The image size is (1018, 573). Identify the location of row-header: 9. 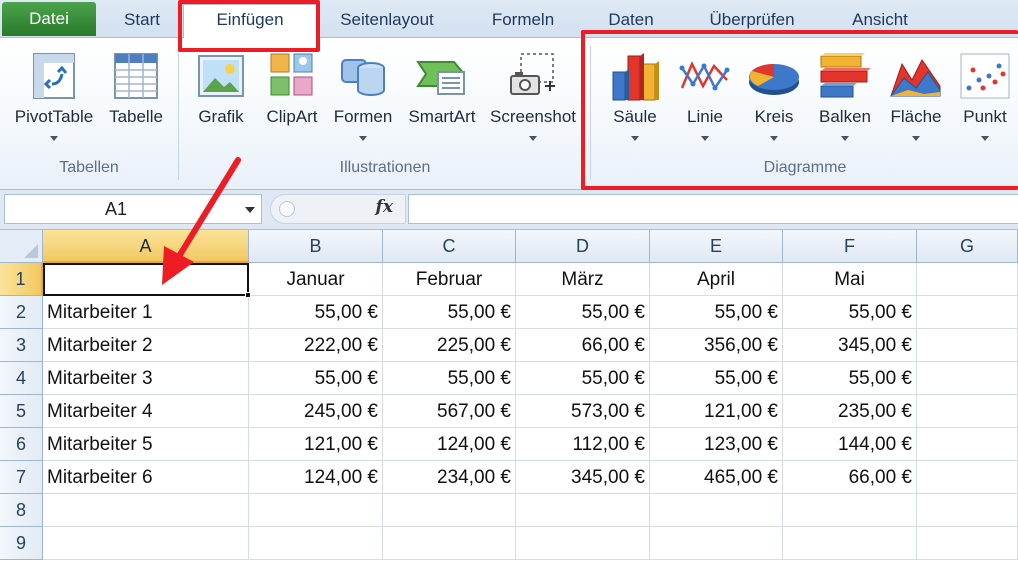
(21, 543).